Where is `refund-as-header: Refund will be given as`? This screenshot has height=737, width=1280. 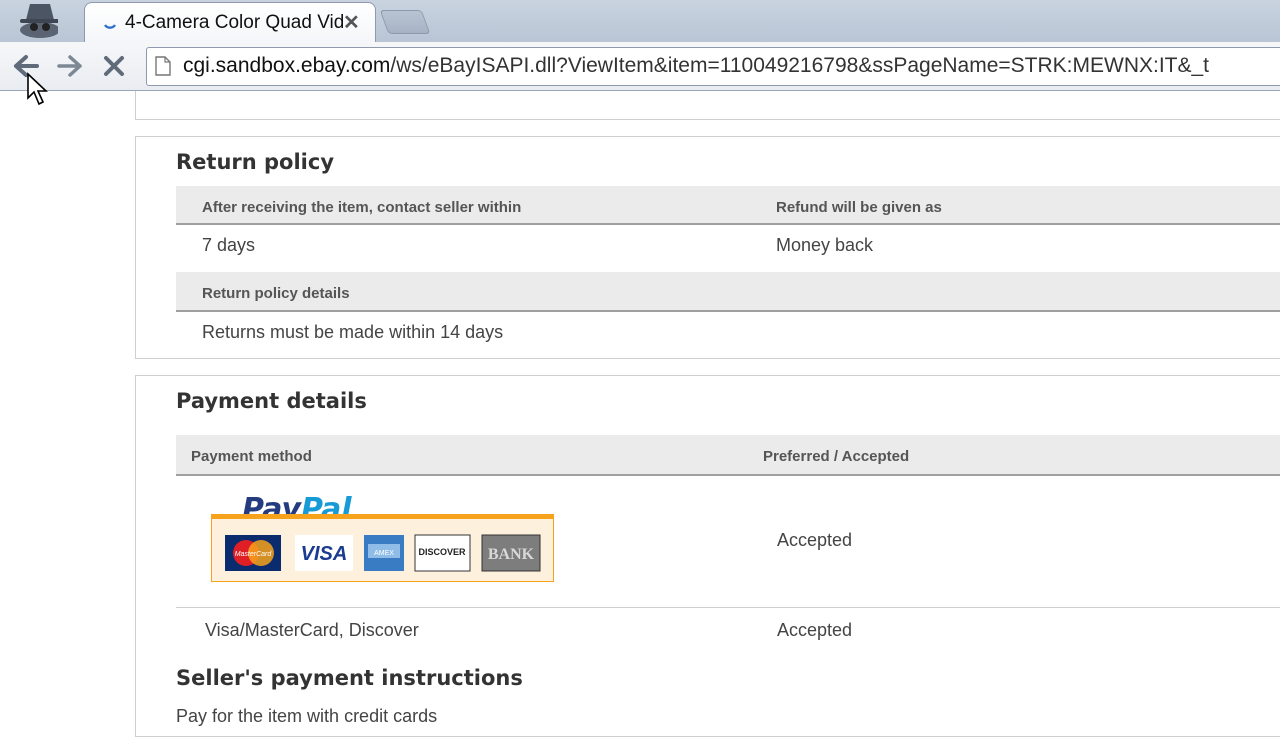
refund-as-header: Refund will be given as is located at coordinates (859, 207).